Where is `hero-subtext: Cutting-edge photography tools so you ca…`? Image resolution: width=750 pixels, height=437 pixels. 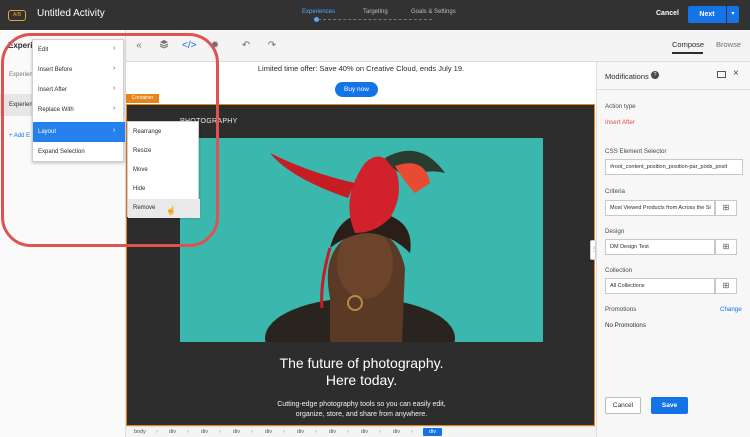 hero-subtext: Cutting-edge photography tools so you ca… is located at coordinates (361, 410).